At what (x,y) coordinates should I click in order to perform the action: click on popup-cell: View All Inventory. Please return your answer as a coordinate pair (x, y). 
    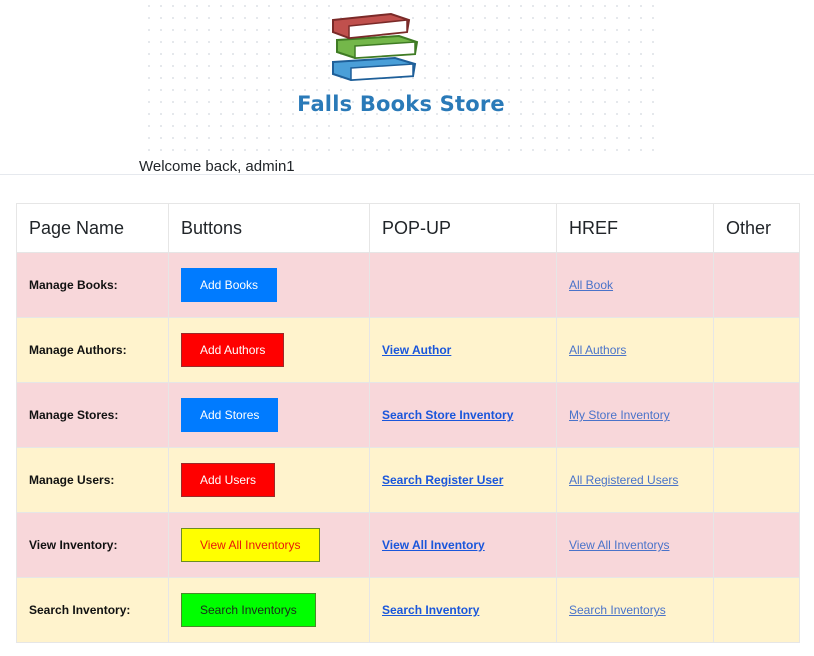
    Looking at the image, I should click on (463, 545).